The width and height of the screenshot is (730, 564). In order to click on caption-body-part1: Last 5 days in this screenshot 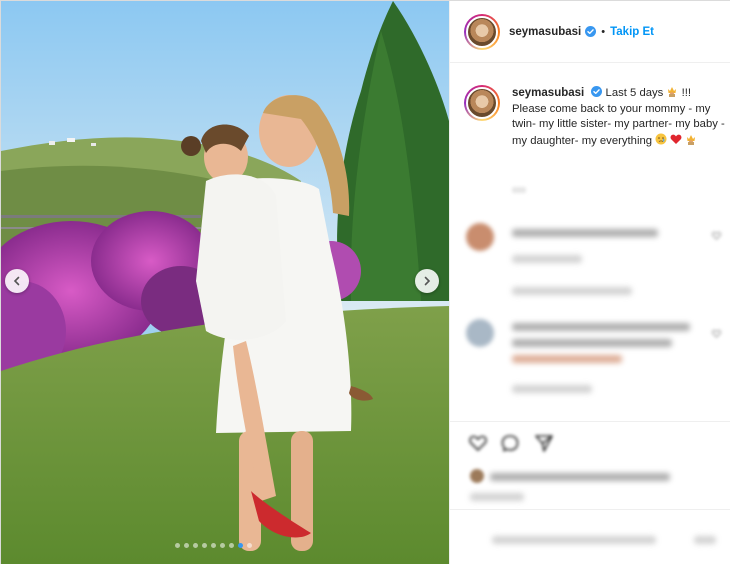, I will do `click(634, 93)`.